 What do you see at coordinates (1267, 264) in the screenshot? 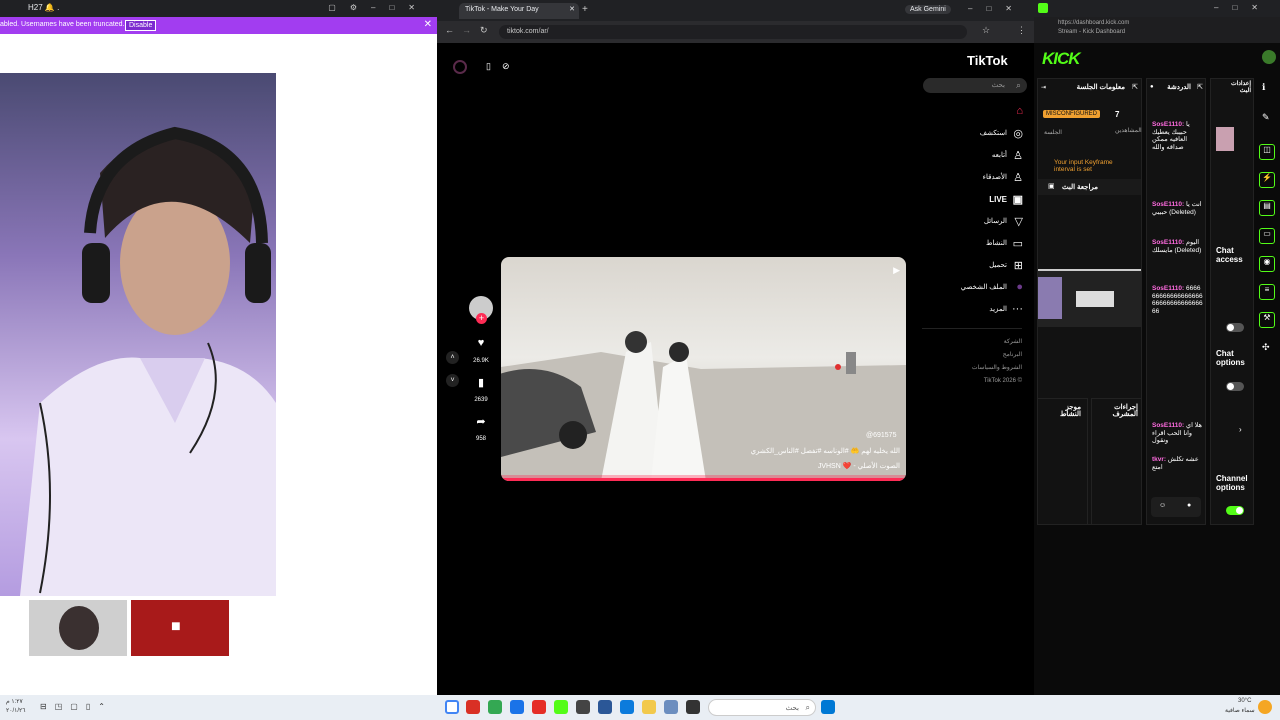
I see `broadcast-icon: ◉` at bounding box center [1267, 264].